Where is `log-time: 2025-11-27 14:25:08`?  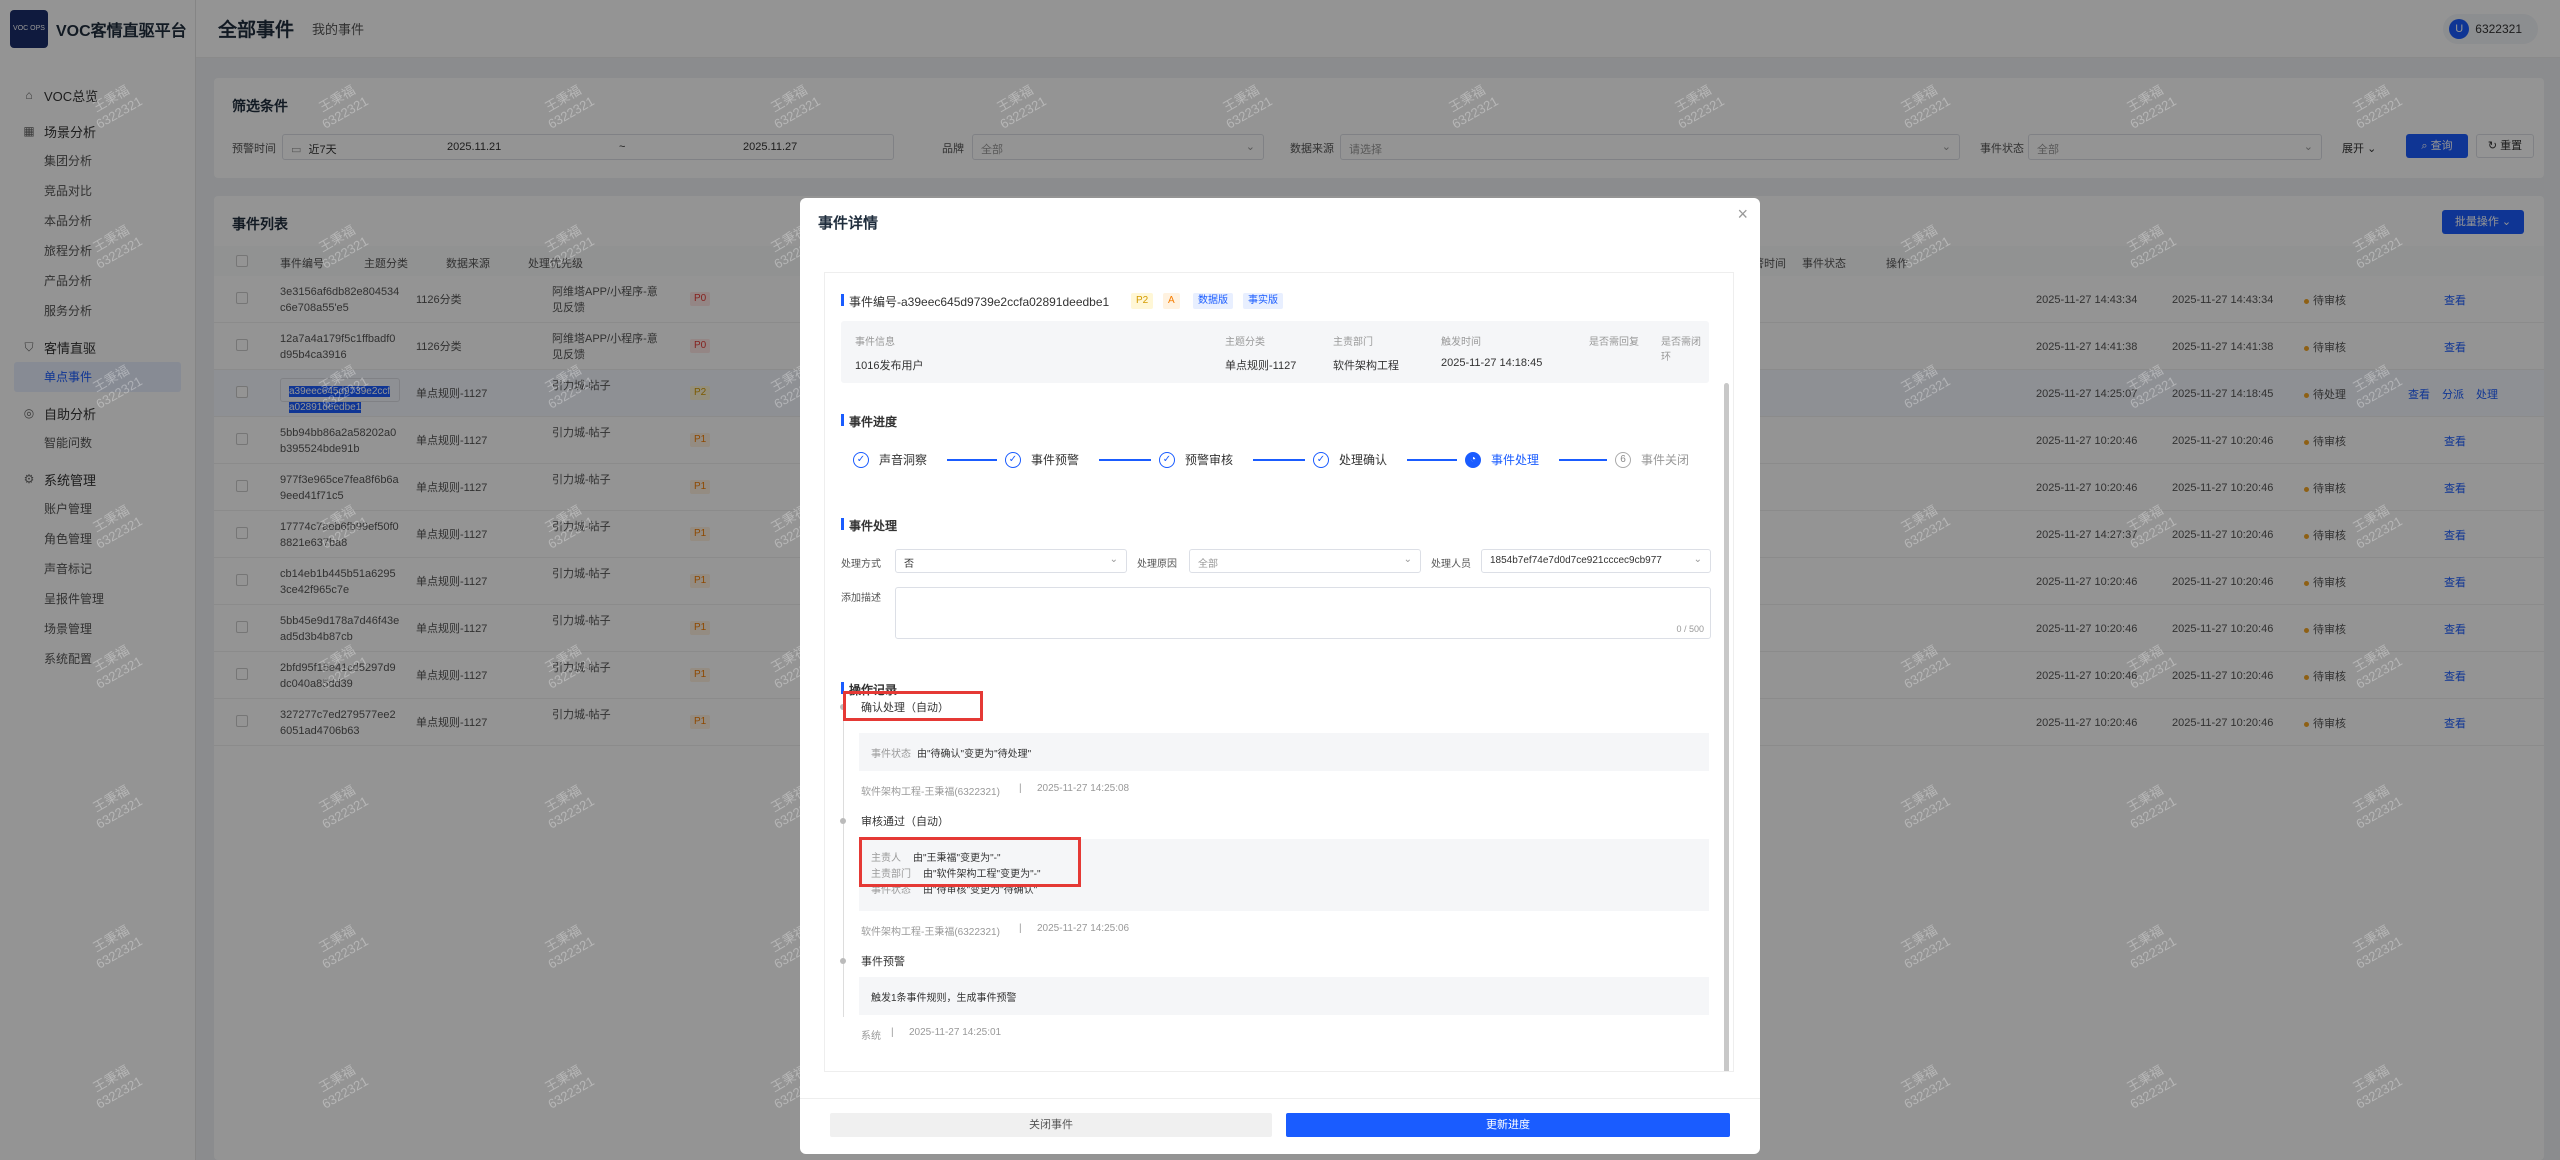 log-time: 2025-11-27 14:25:08 is located at coordinates (1083, 788).